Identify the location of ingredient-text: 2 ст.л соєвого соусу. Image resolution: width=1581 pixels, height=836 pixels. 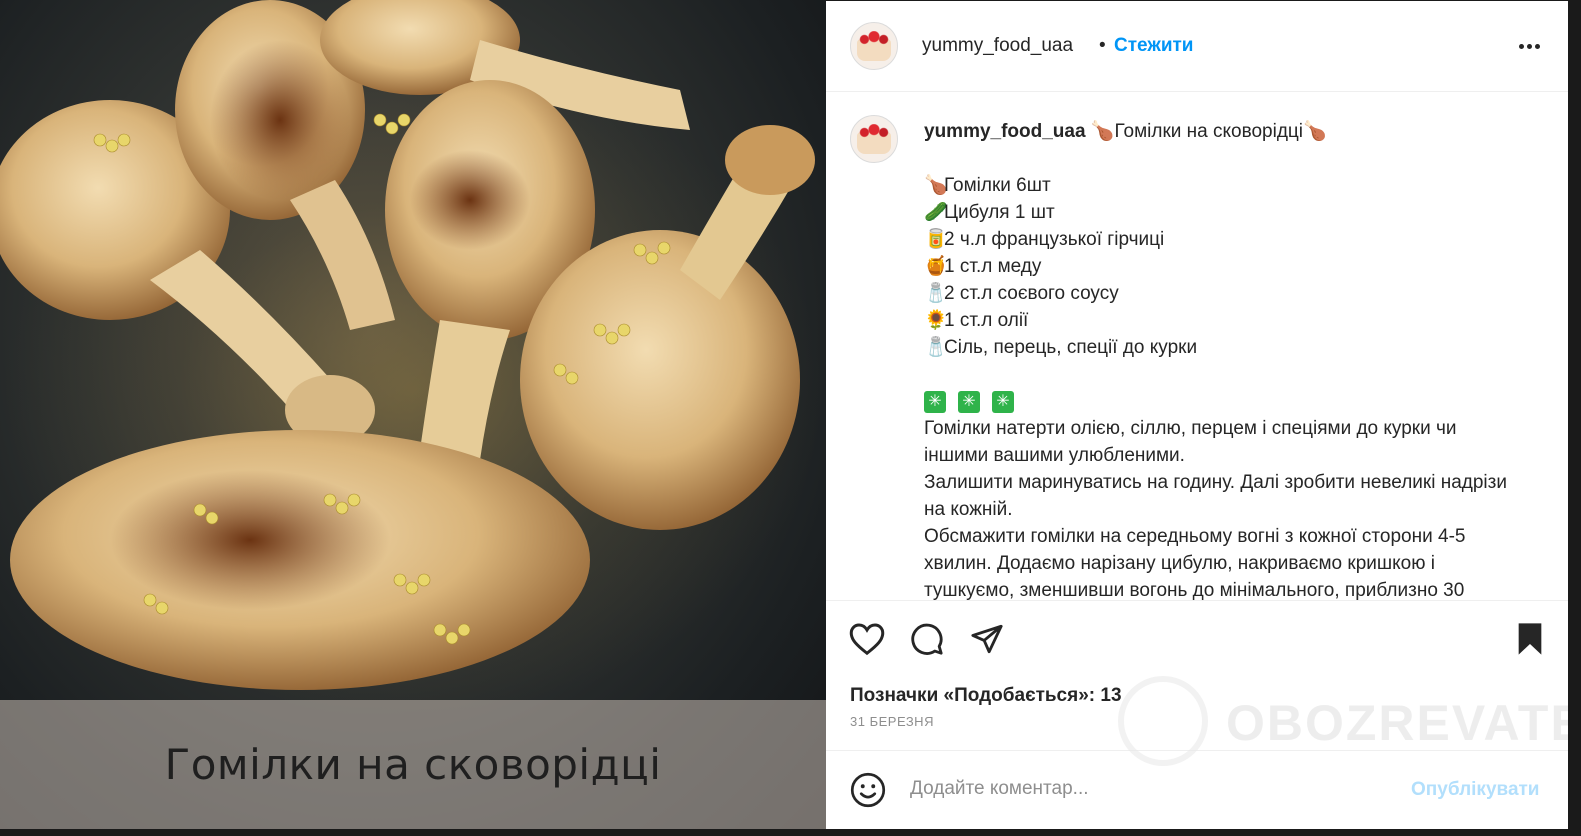
(1031, 293).